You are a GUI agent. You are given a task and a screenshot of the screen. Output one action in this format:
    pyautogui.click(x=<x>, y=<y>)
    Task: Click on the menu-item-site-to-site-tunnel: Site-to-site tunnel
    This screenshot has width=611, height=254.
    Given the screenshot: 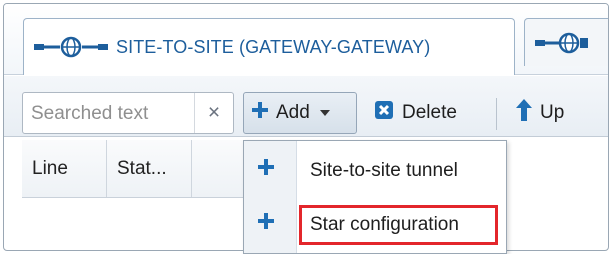 What is the action you would take?
    pyautogui.click(x=375, y=171)
    